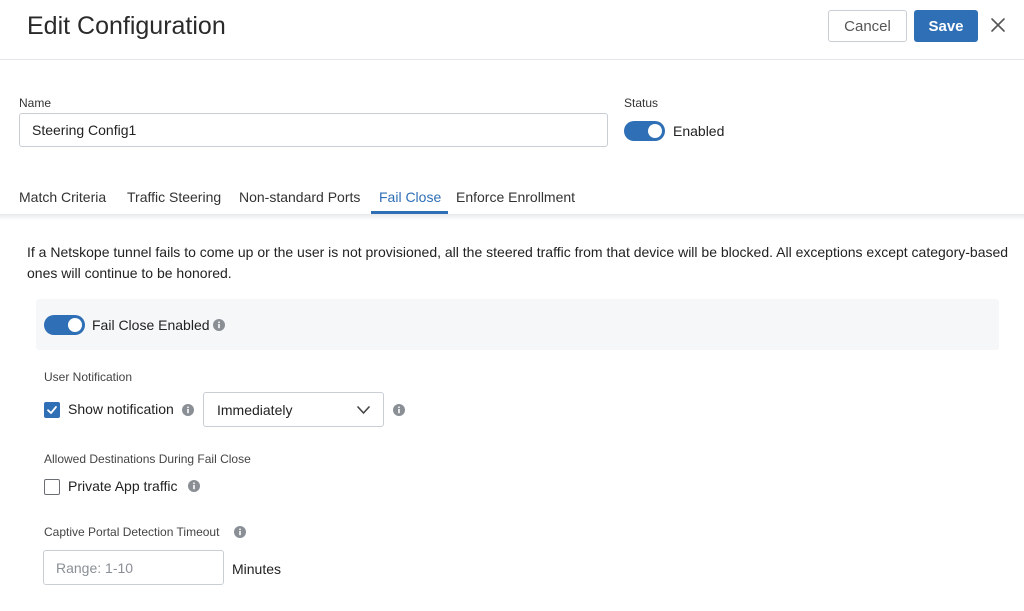  Describe the element at coordinates (123, 486) in the screenshot. I see `private-app-label: Private App traffic` at that location.